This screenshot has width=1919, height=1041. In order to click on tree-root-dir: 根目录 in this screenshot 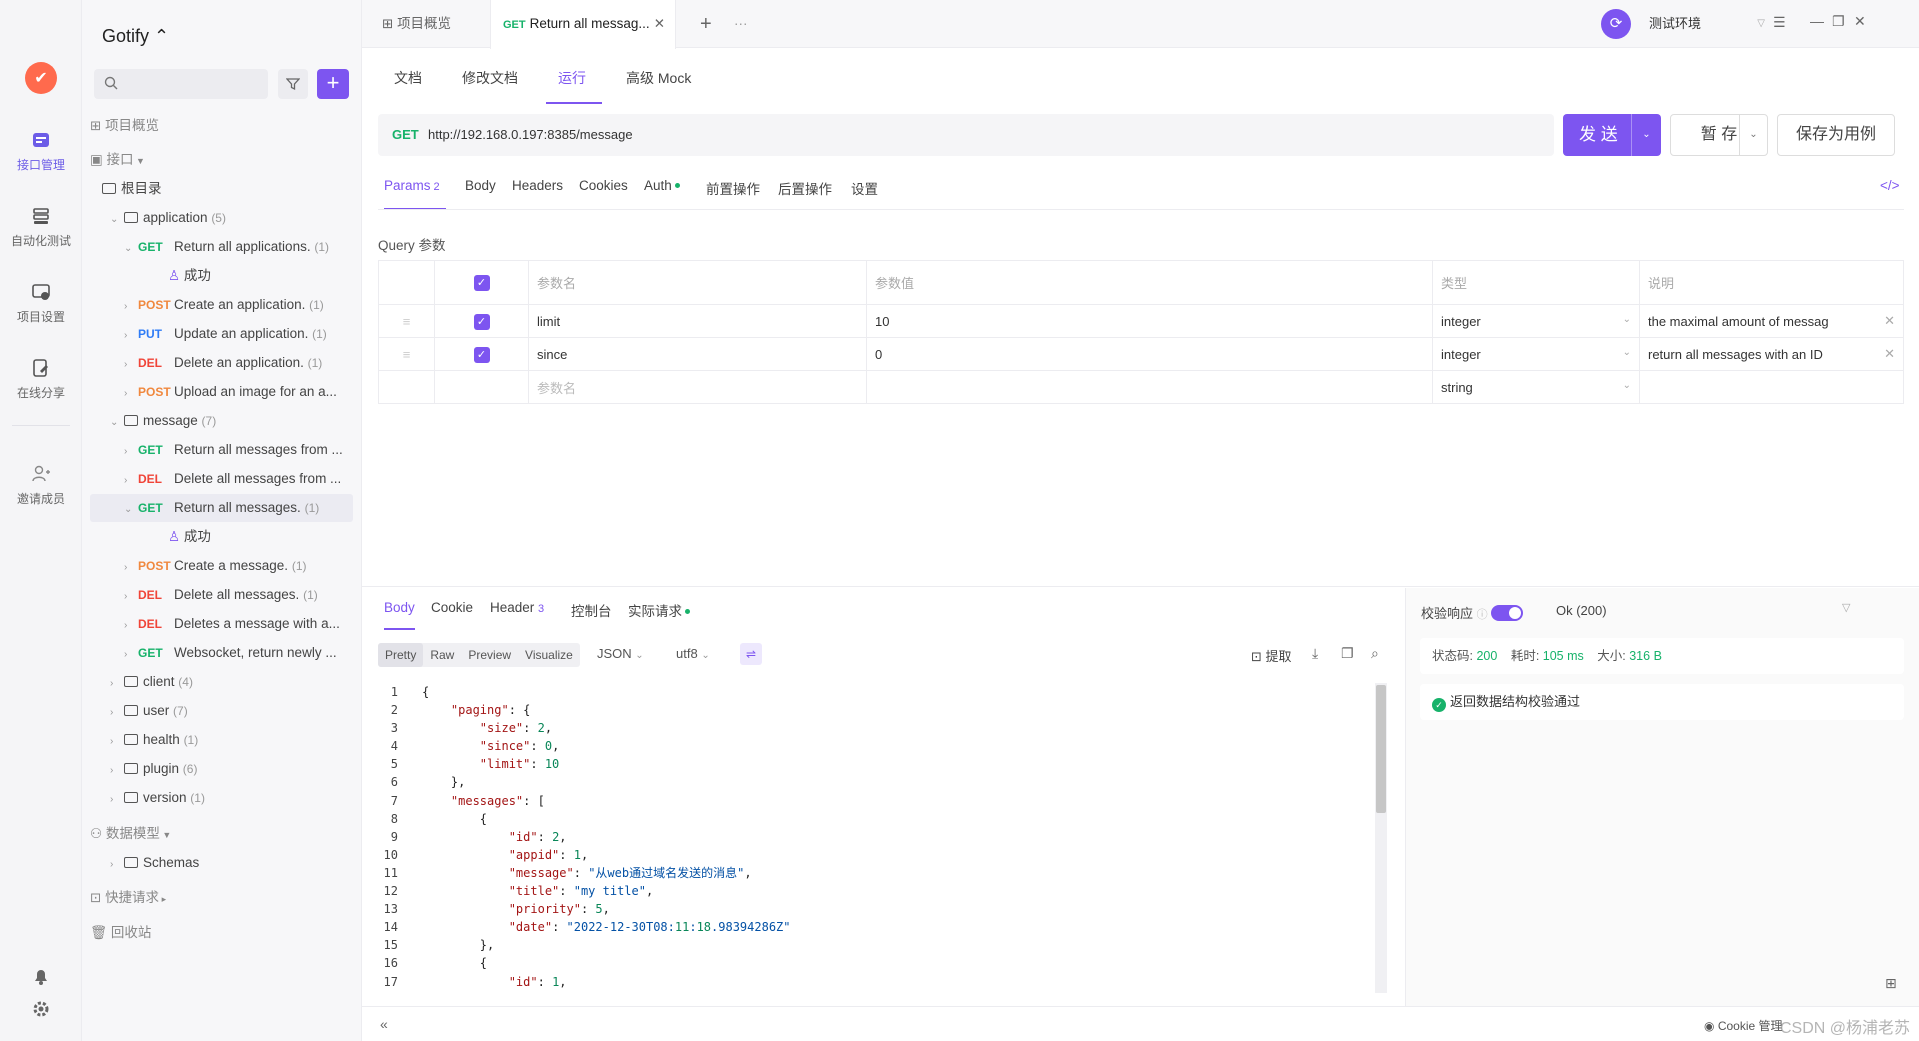, I will do `click(221, 189)`.